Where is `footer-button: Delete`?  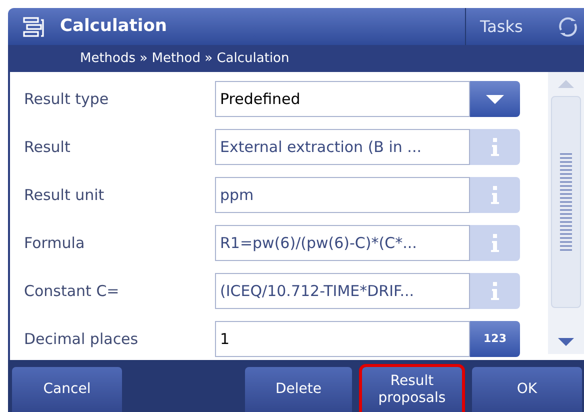
footer-button: Delete is located at coordinates (298, 389).